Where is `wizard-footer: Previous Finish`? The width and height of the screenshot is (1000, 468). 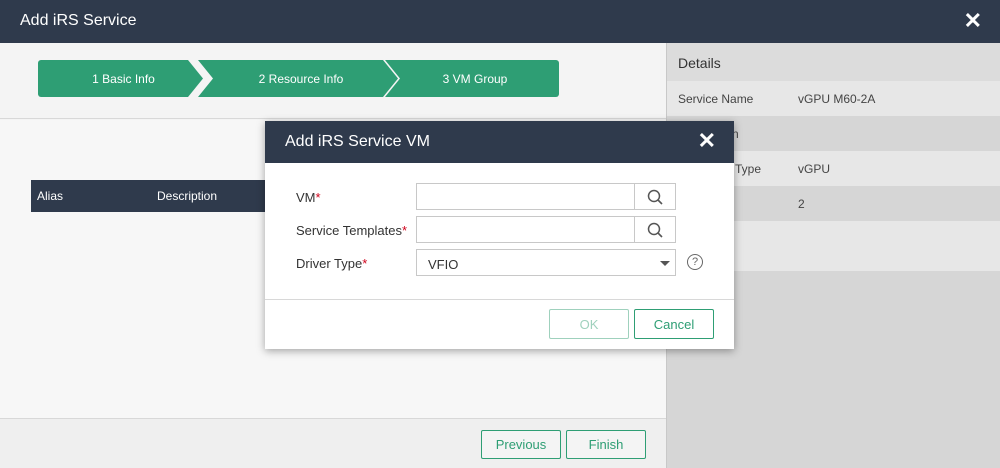 wizard-footer: Previous Finish is located at coordinates (333, 443).